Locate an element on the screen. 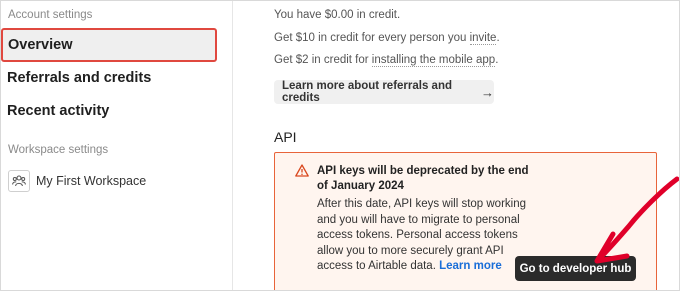 Image resolution: width=680 pixels, height=291 pixels. sidebar-item-workspace: My First Workspace is located at coordinates (113, 181).